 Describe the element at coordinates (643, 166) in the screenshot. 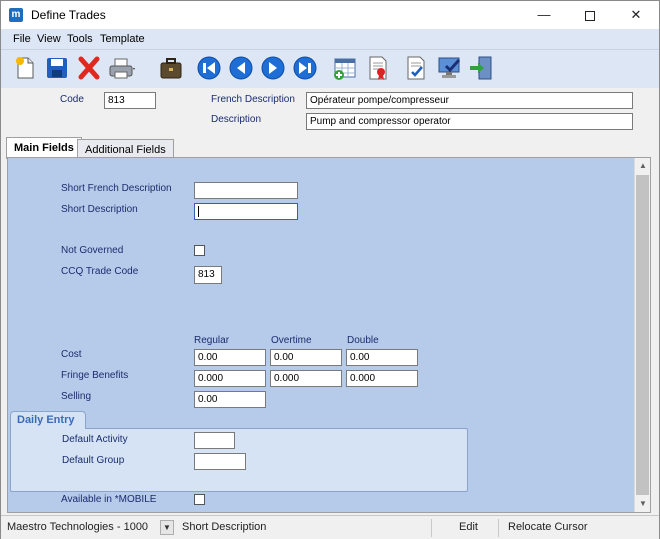

I see `scroll-up-arrow-icon: ▲` at that location.